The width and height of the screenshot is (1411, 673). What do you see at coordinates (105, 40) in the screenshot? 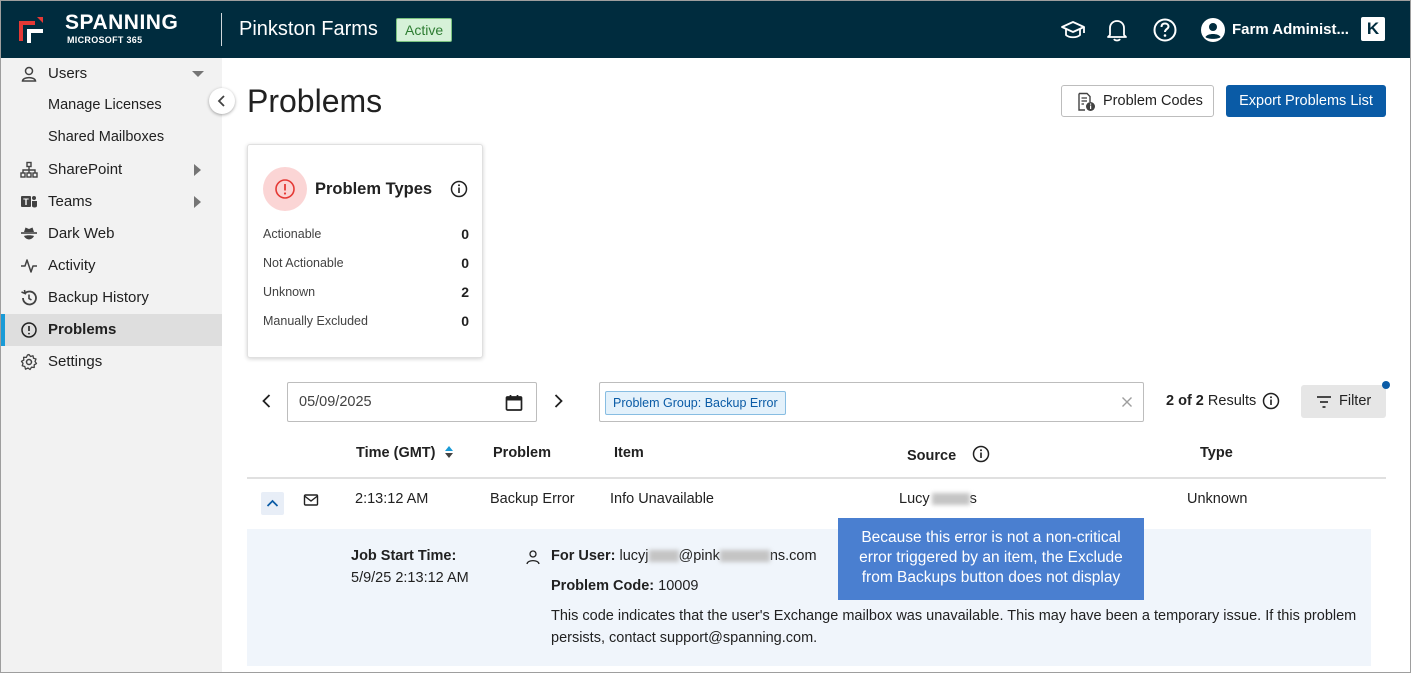
I see `brand-subtitle: MICROSOFT 365` at bounding box center [105, 40].